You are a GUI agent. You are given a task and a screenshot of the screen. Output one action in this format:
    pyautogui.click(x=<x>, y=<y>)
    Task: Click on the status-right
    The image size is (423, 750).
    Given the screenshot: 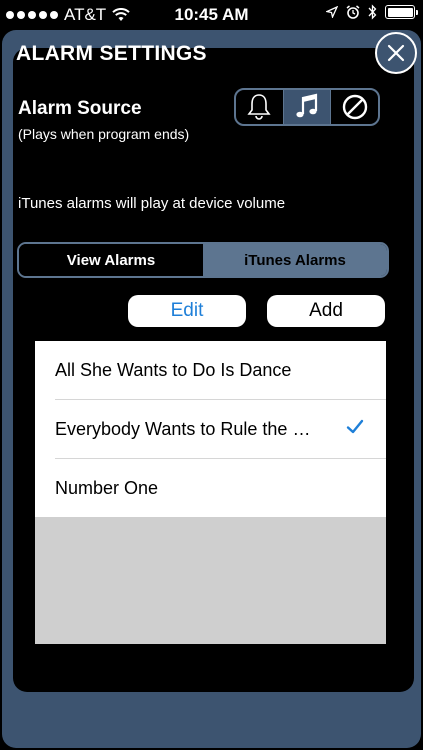 What is the action you would take?
    pyautogui.click(x=372, y=12)
    